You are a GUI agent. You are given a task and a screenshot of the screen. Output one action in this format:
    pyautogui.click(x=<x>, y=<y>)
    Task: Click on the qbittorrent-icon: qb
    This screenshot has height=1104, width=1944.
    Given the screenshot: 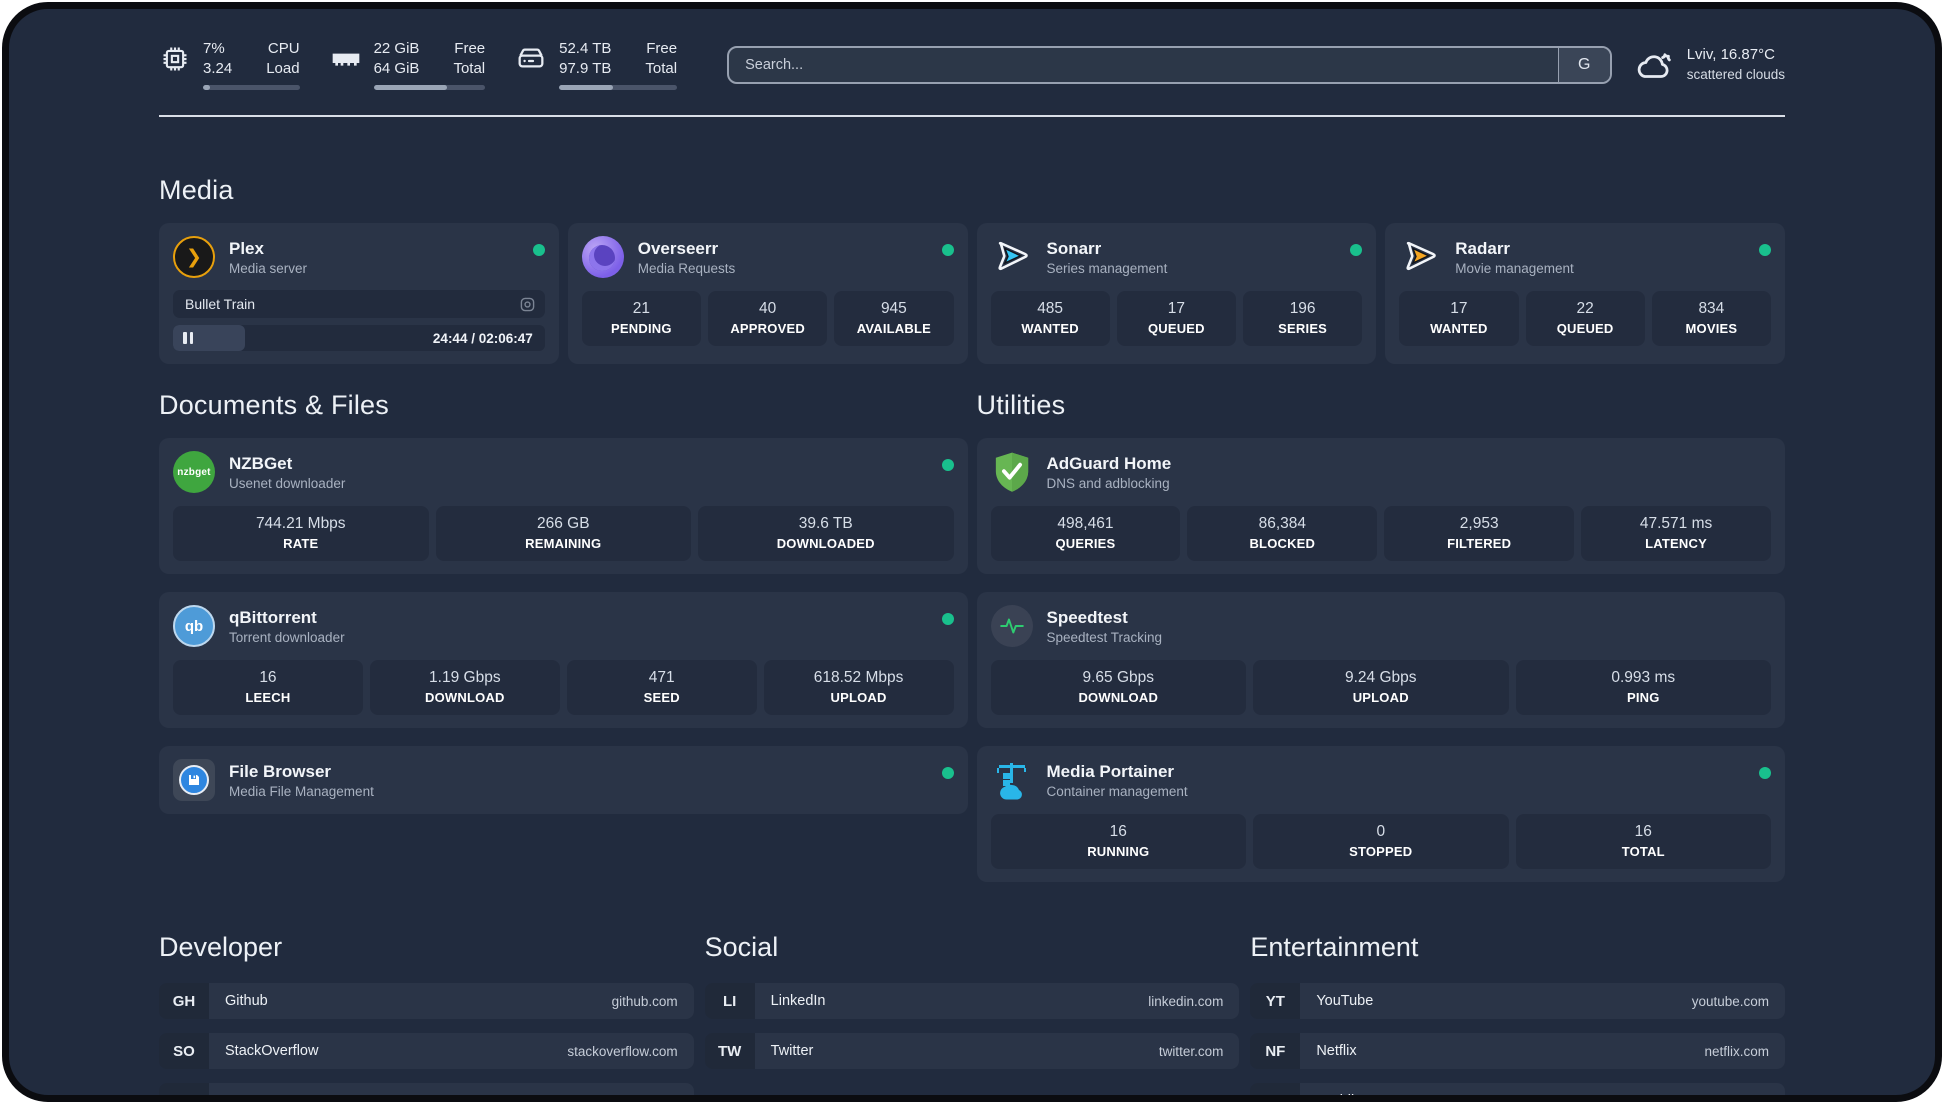 What is the action you would take?
    pyautogui.click(x=194, y=626)
    